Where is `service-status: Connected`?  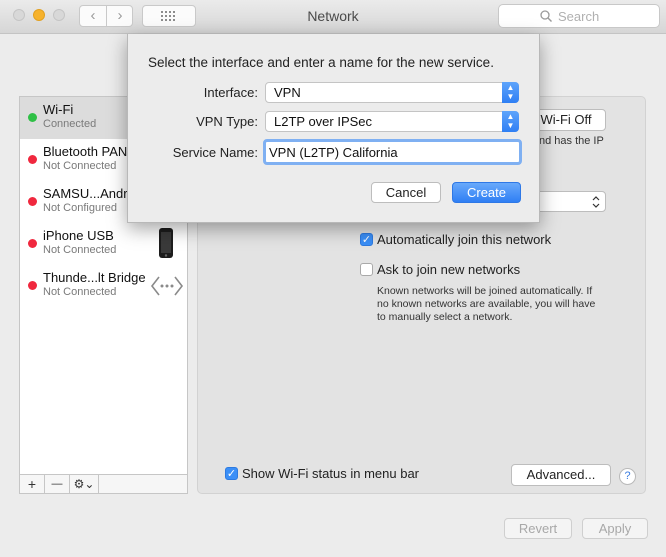
service-status: Connected is located at coordinates (70, 124).